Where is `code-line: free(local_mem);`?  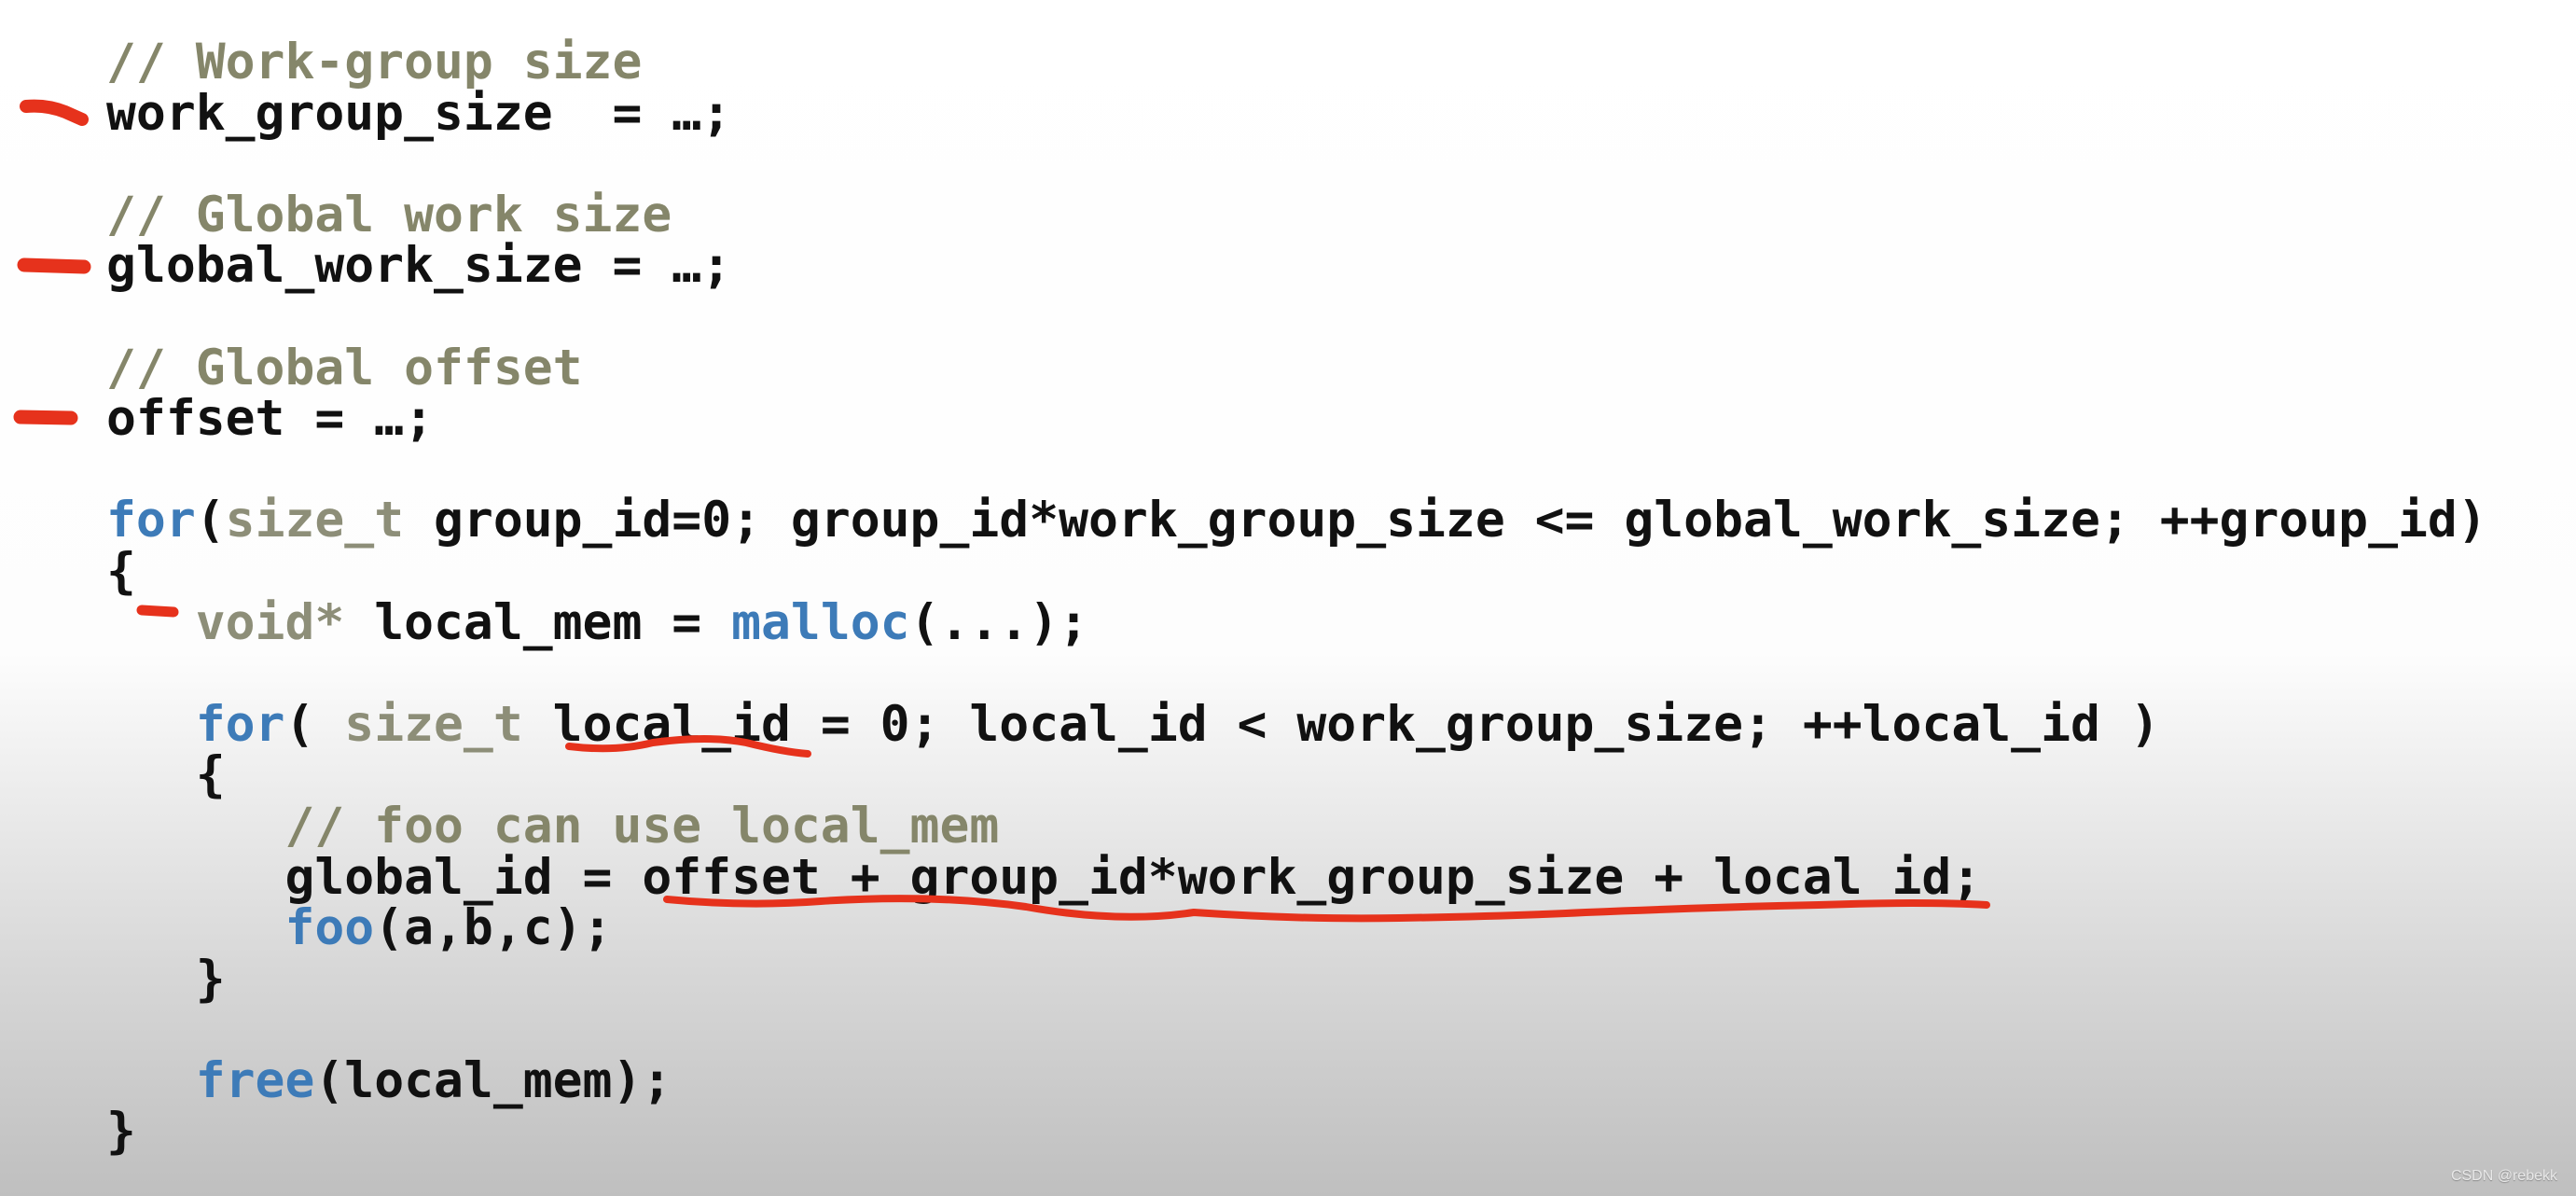 code-line: free(local_mem); is located at coordinates (1296, 1081).